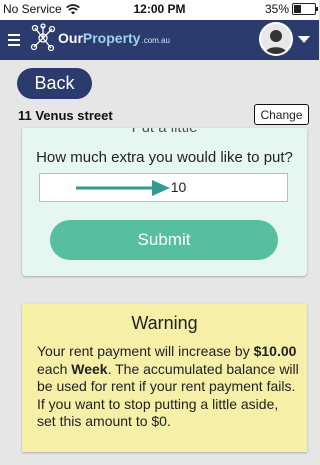  I want to click on change-address-button: Change, so click(281, 114).